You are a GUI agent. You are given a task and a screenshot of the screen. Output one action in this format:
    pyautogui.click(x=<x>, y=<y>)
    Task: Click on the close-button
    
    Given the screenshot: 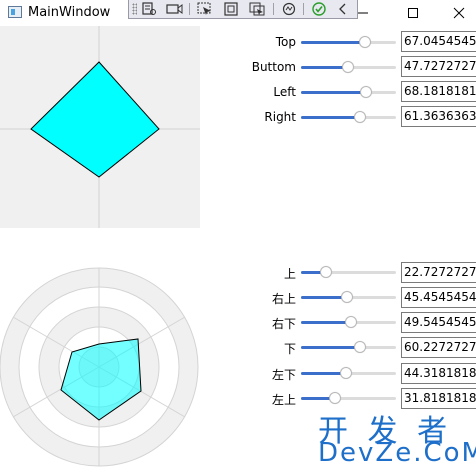 What is the action you would take?
    pyautogui.click(x=456, y=13)
    